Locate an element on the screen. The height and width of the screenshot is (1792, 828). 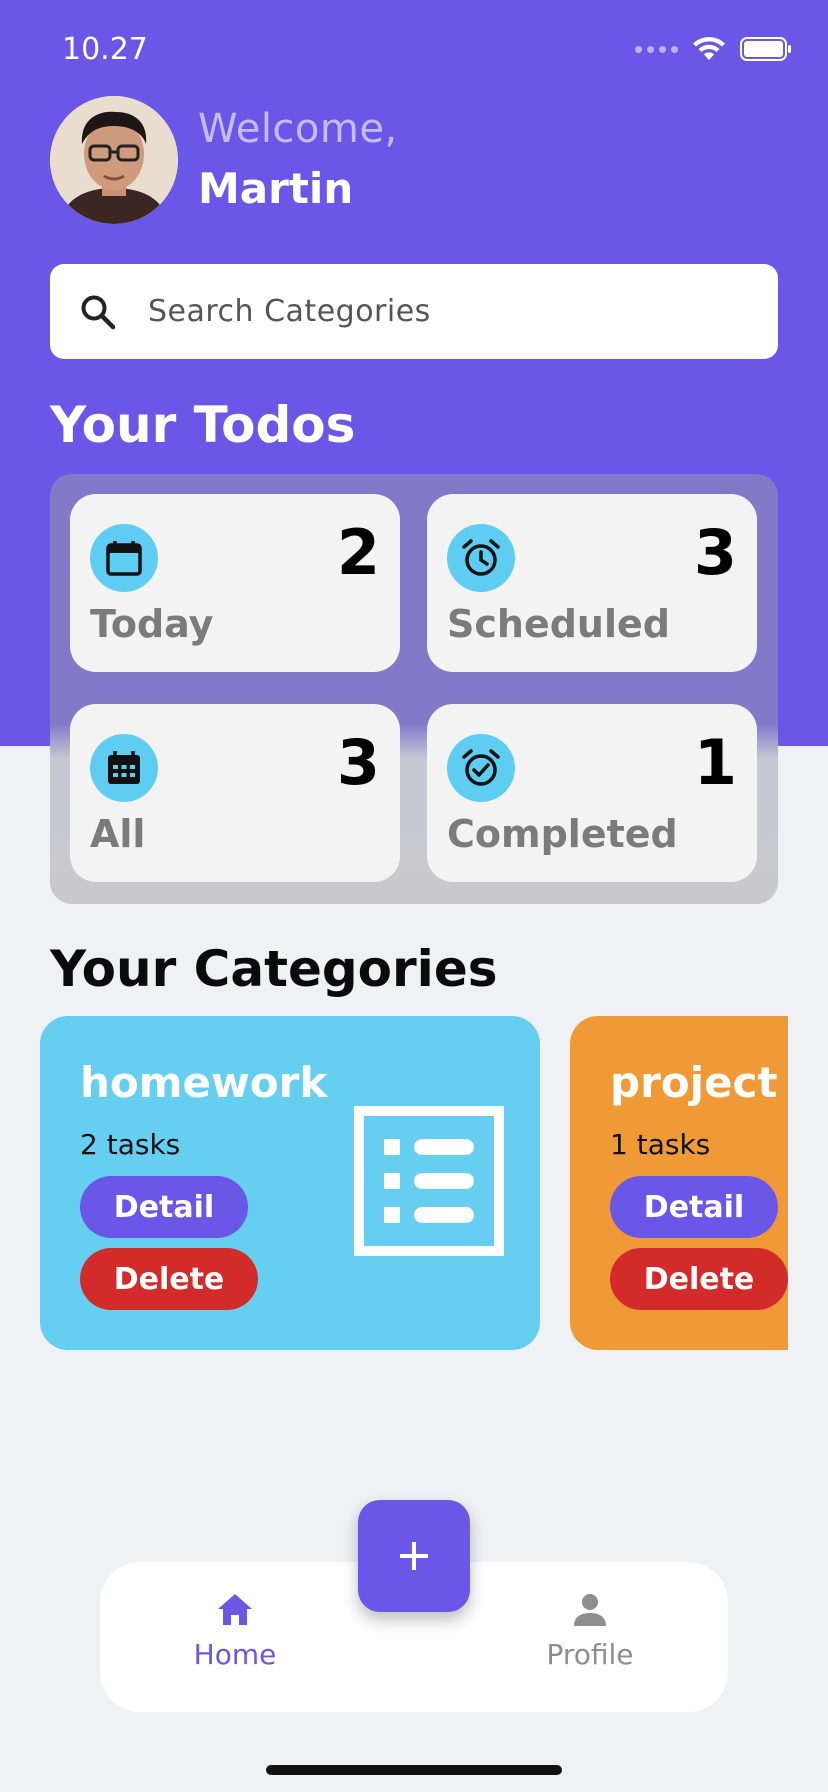
category-card-project: project 1 tasks Detail Delete is located at coordinates (679, 1183).